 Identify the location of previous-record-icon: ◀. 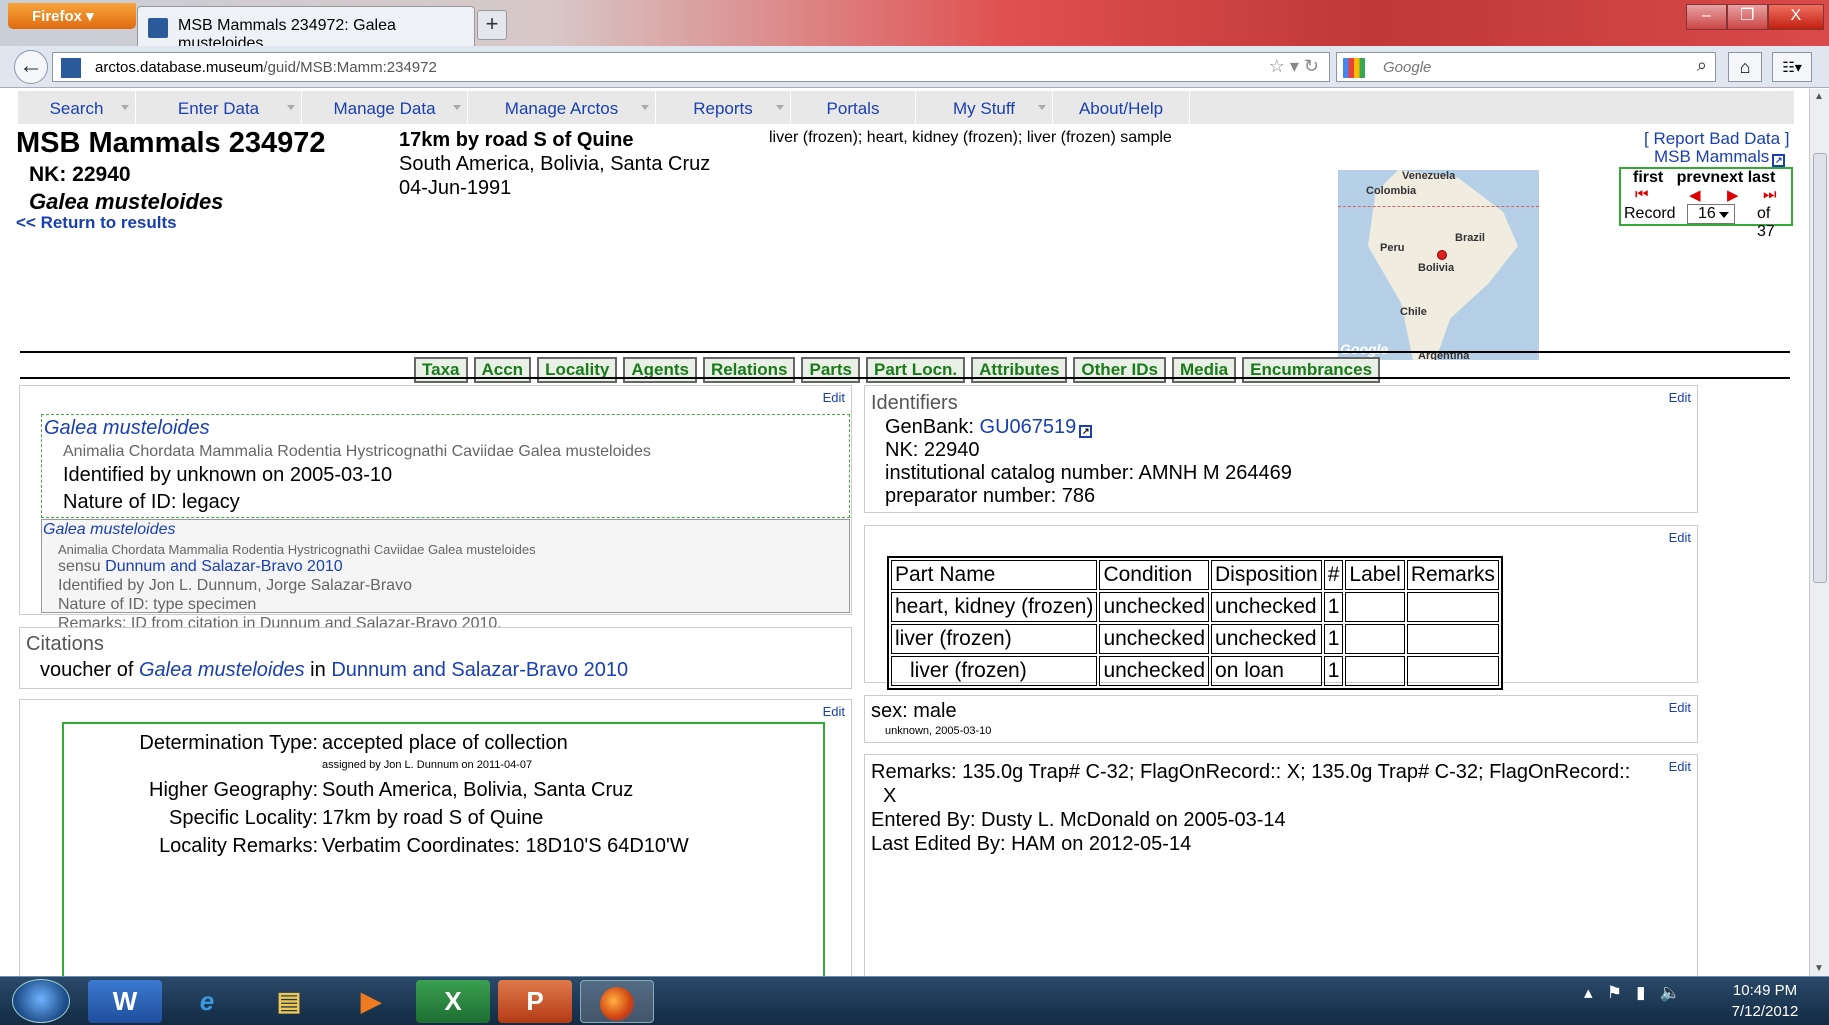
(1695, 195).